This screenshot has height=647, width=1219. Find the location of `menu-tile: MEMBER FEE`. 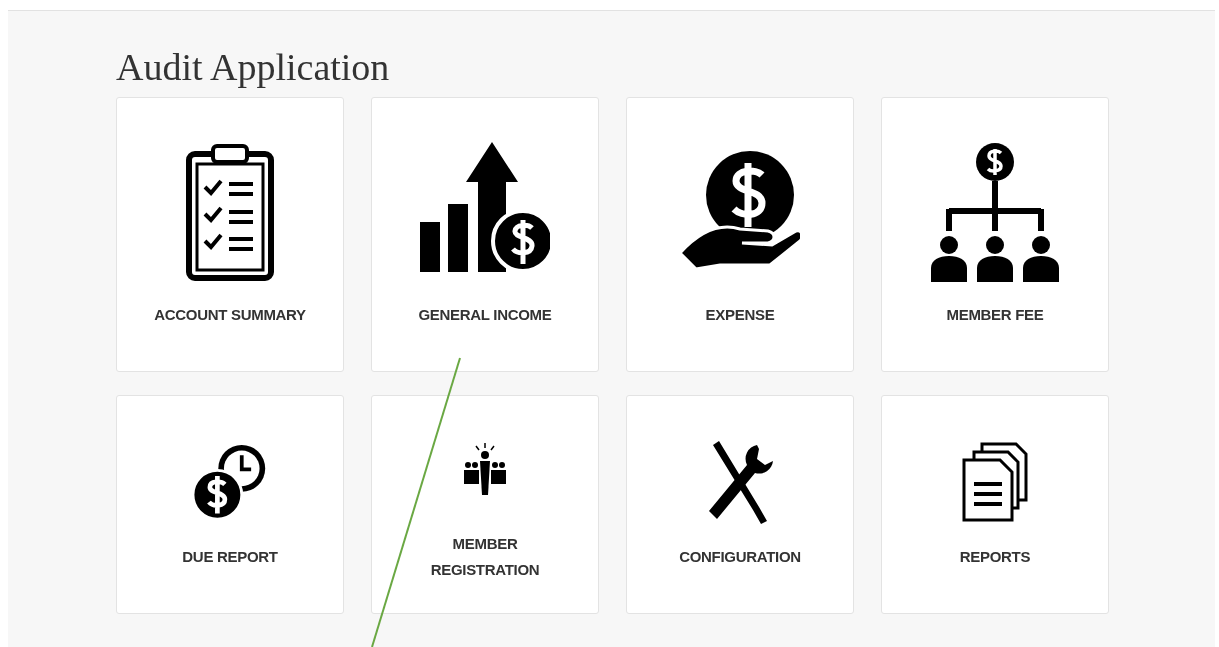

menu-tile: MEMBER FEE is located at coordinates (995, 234).